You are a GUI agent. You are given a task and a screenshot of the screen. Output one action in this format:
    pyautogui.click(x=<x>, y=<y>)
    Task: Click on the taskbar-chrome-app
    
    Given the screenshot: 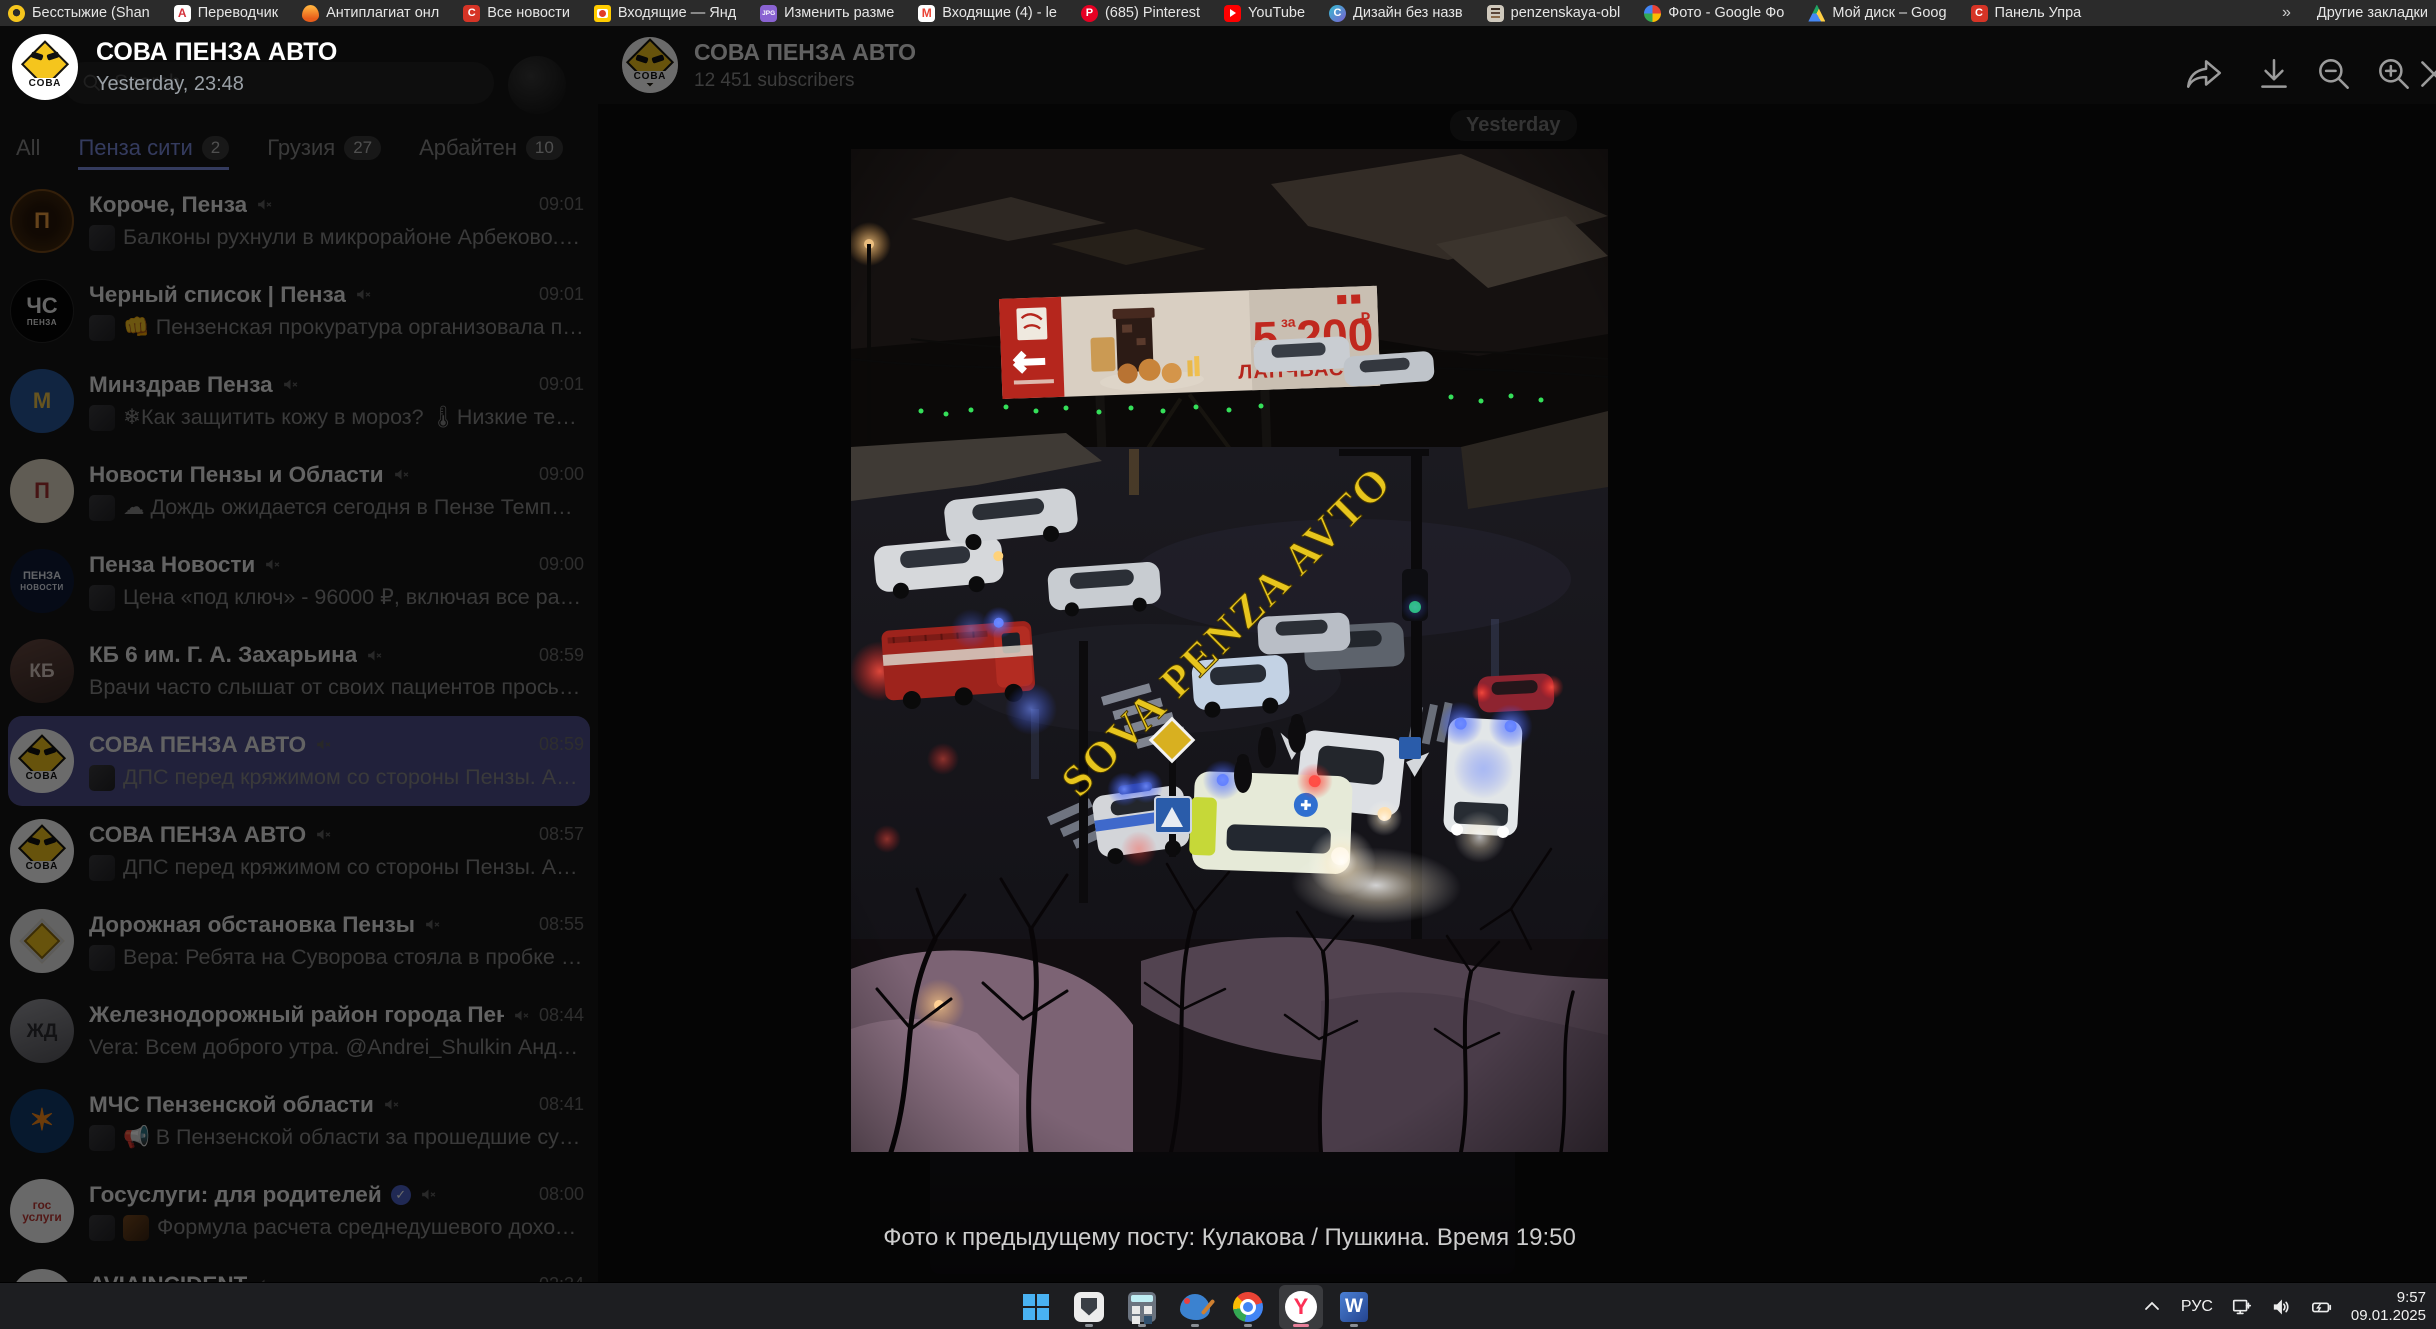 What is the action you would take?
    pyautogui.click(x=1248, y=1307)
    